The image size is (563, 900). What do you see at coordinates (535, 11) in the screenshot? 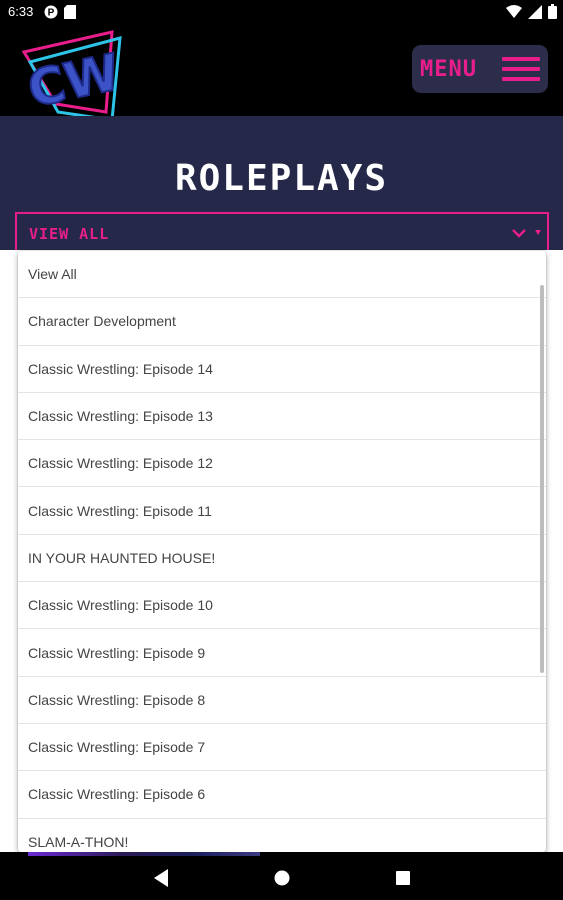
I see `signal-icon` at bounding box center [535, 11].